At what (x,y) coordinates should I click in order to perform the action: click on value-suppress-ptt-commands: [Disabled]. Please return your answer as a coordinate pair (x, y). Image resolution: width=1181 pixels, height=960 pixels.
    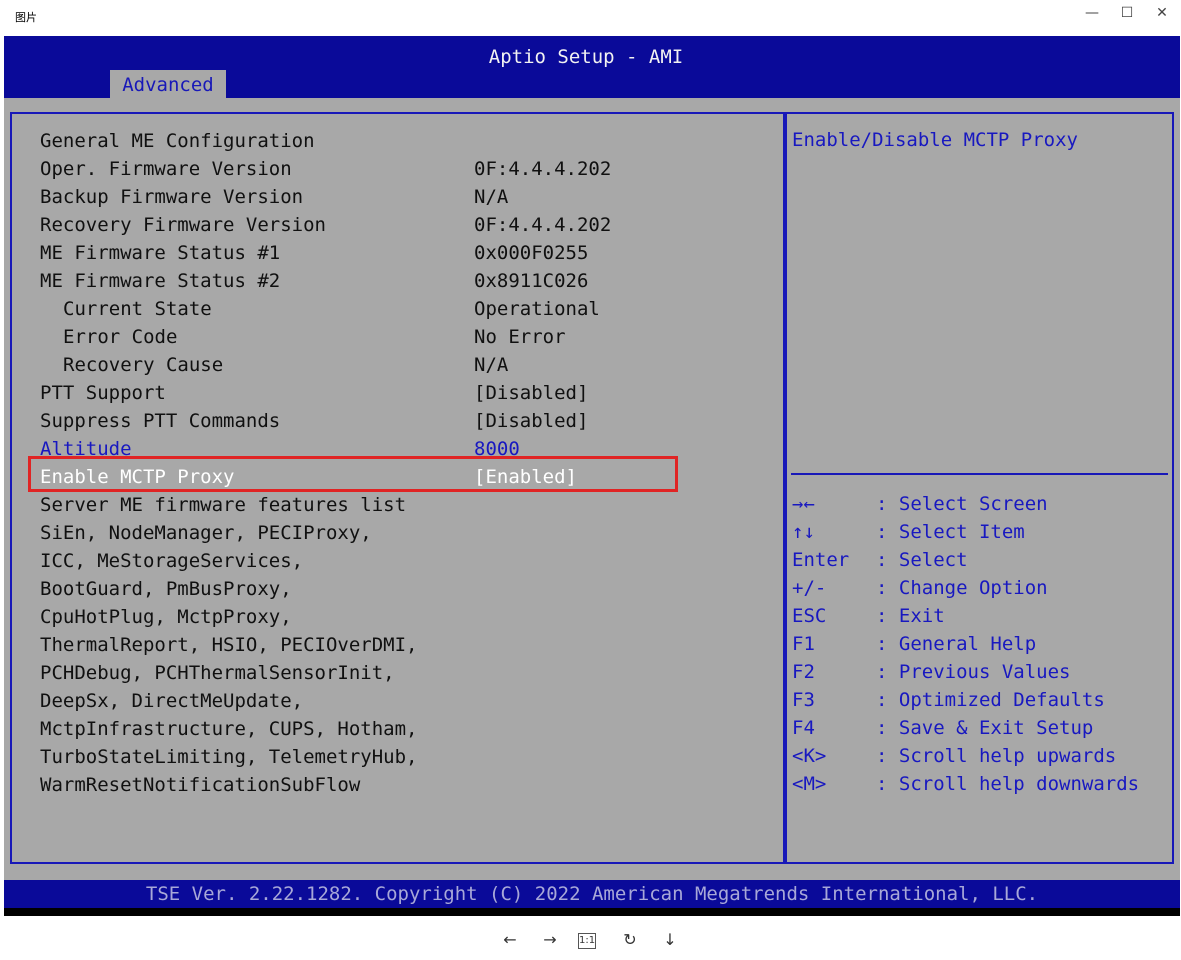
    Looking at the image, I should click on (531, 421).